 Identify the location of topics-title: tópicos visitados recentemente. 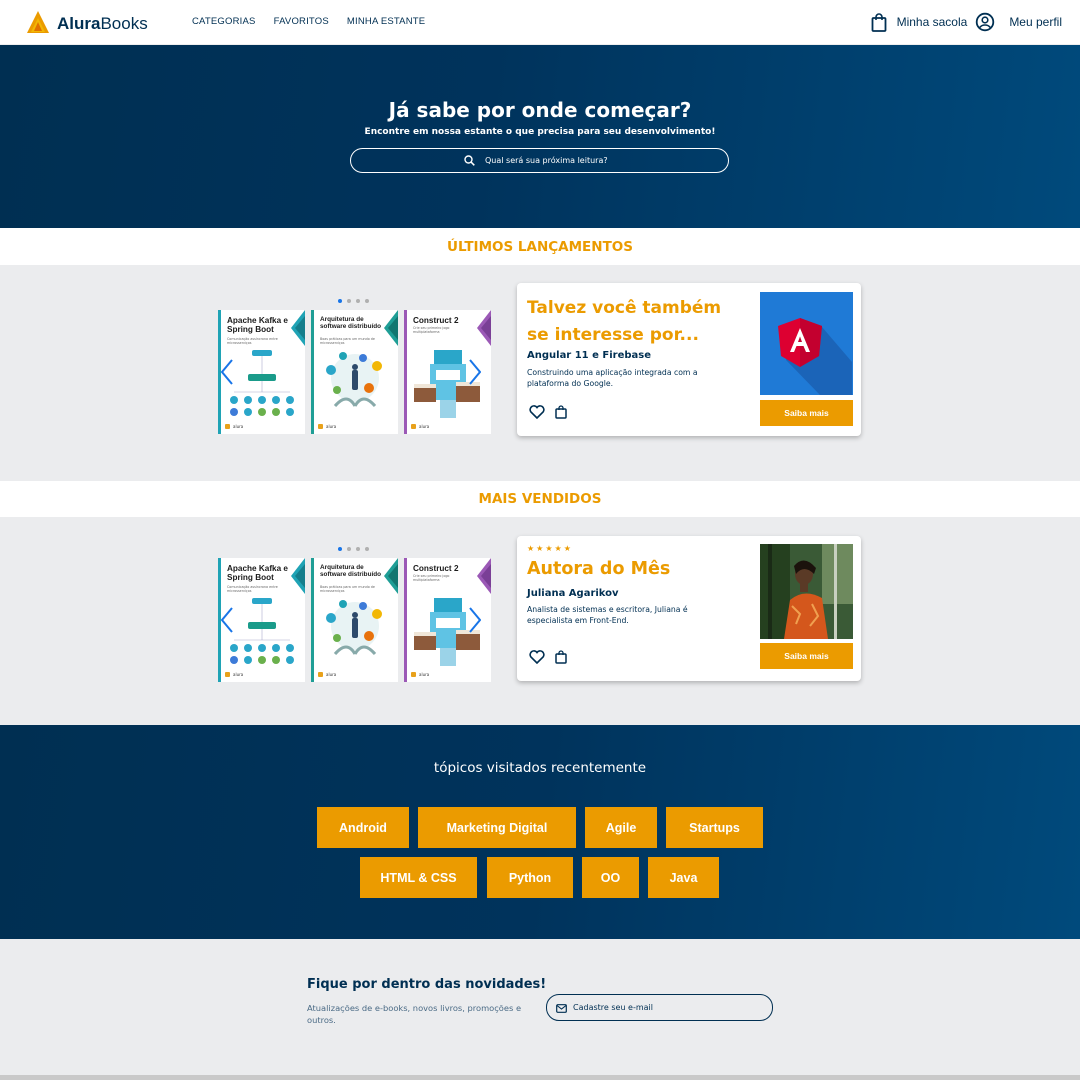
(540, 768).